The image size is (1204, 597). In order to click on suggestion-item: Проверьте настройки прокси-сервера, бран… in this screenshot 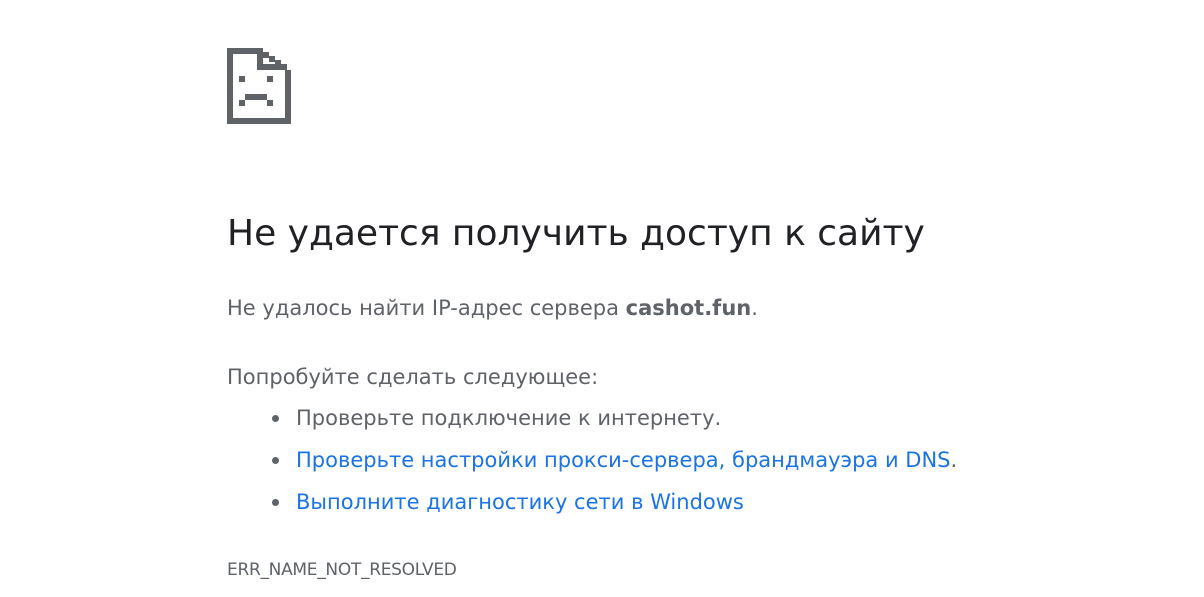, I will do `click(592, 465)`.